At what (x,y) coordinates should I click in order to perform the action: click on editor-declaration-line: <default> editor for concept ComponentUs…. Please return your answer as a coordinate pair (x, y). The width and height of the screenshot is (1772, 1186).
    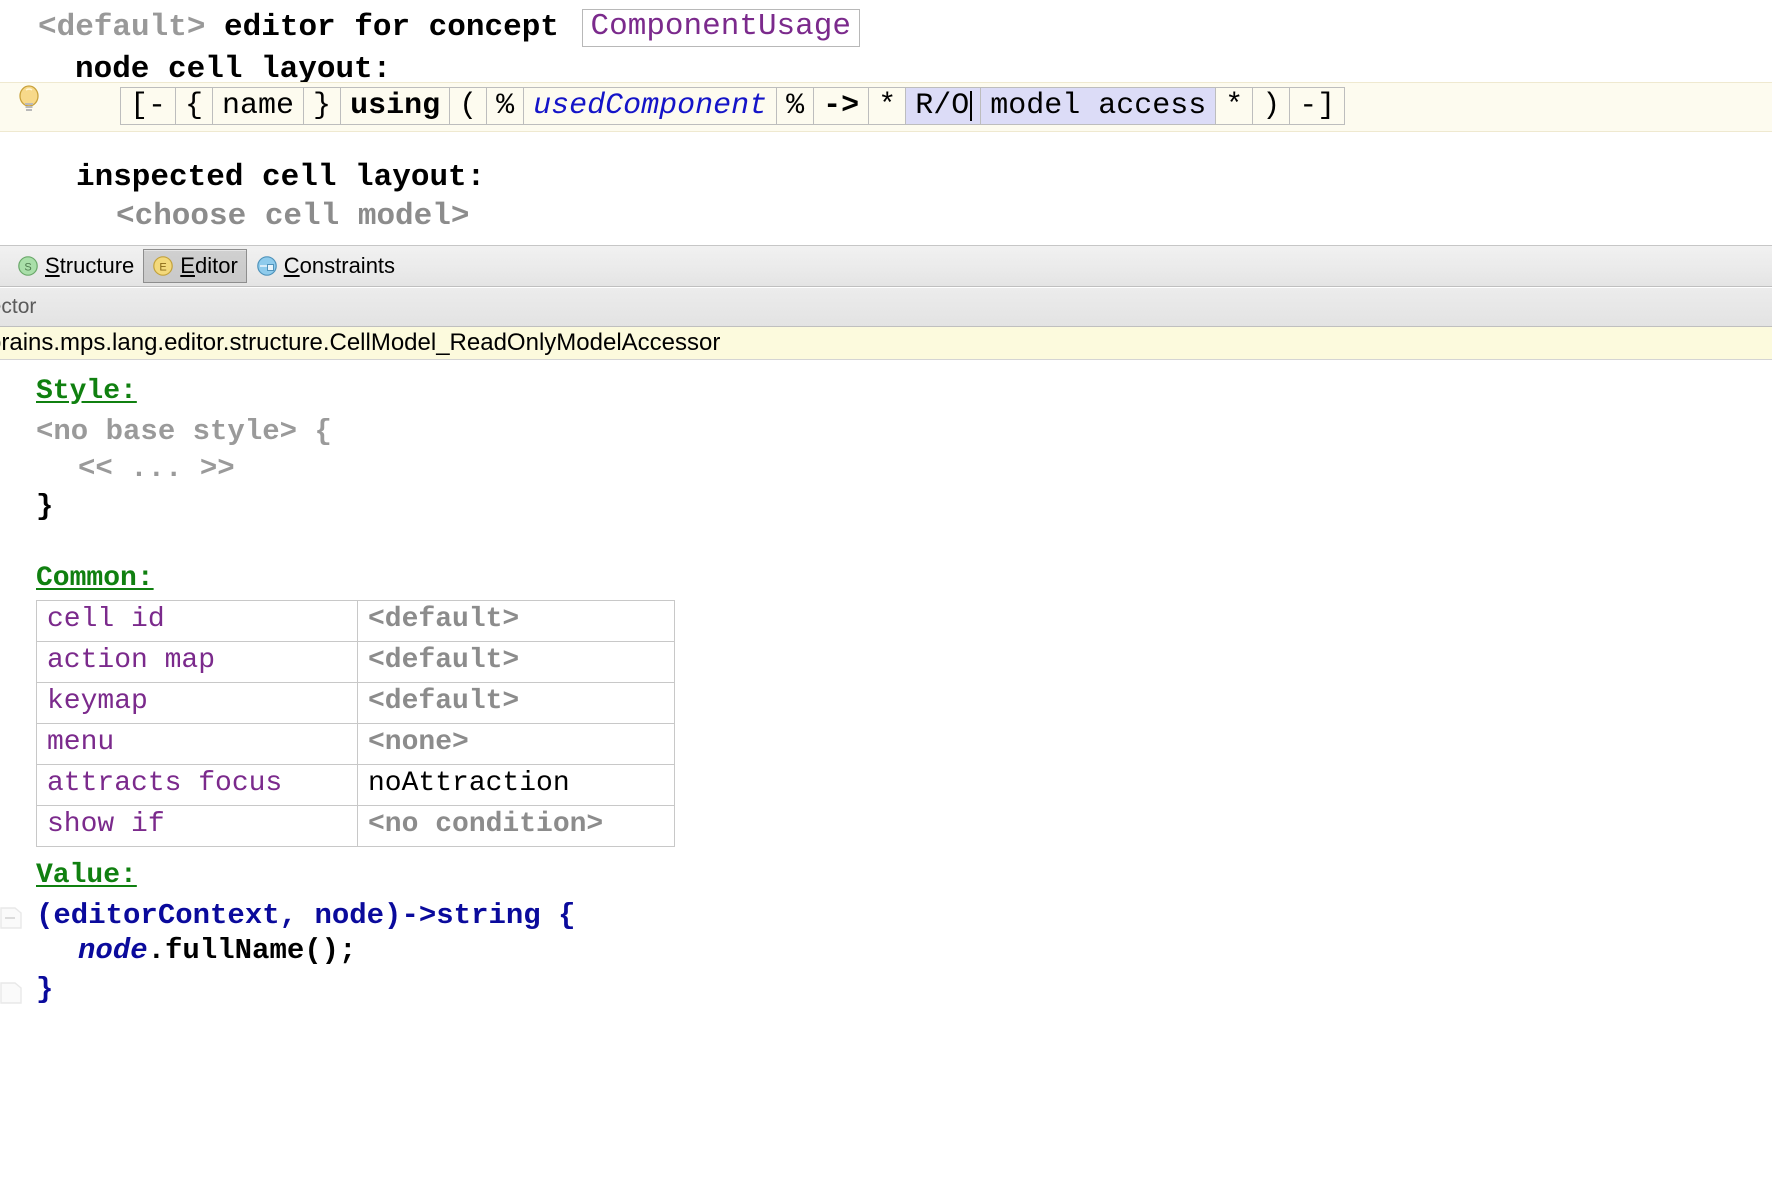
    Looking at the image, I should click on (449, 28).